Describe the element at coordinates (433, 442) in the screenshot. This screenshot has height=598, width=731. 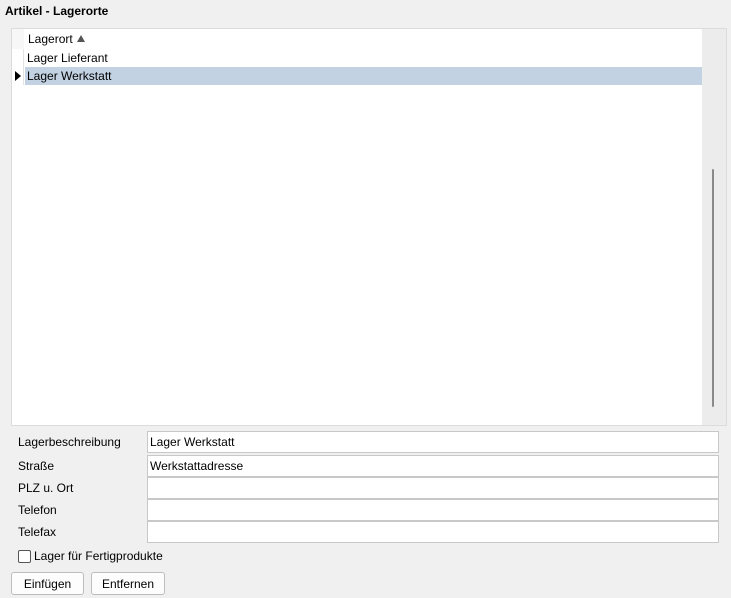
I see `lagerbeschreibung-input` at that location.